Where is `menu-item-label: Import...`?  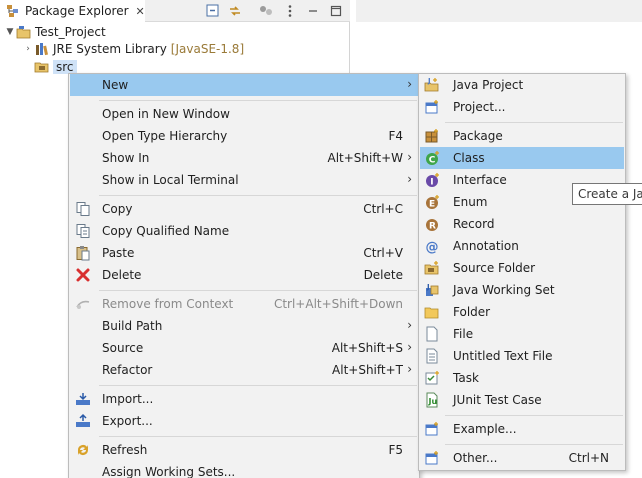
menu-item-label: Import... is located at coordinates (128, 399).